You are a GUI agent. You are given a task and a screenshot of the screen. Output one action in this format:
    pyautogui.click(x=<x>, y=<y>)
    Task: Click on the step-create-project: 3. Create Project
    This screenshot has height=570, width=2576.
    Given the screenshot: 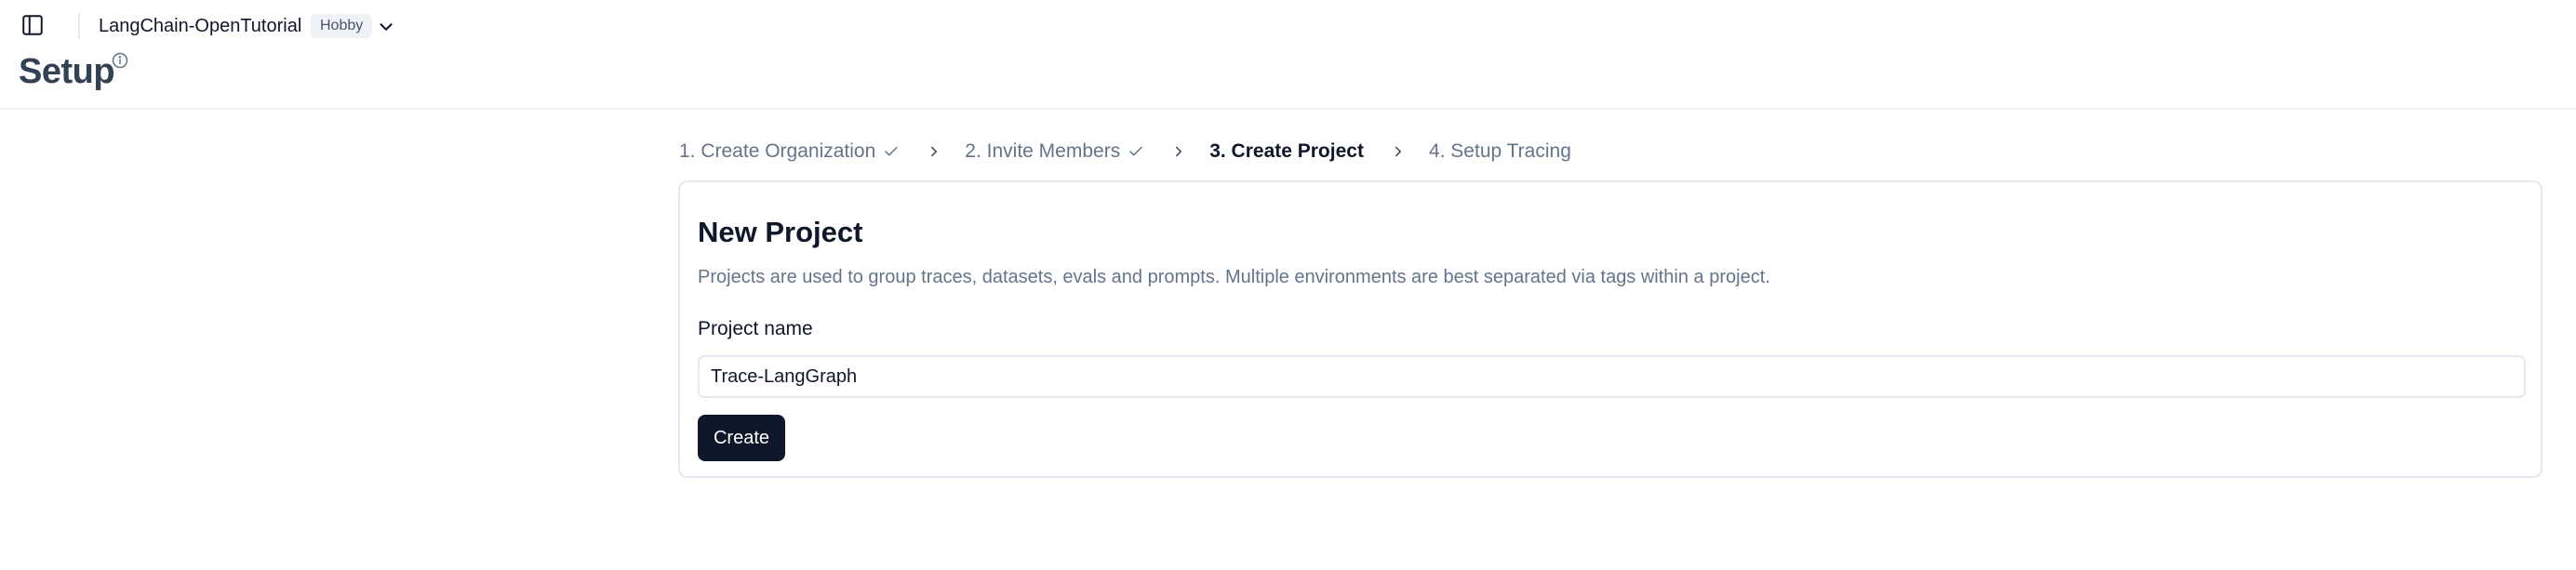 What is the action you would take?
    pyautogui.click(x=1286, y=152)
    